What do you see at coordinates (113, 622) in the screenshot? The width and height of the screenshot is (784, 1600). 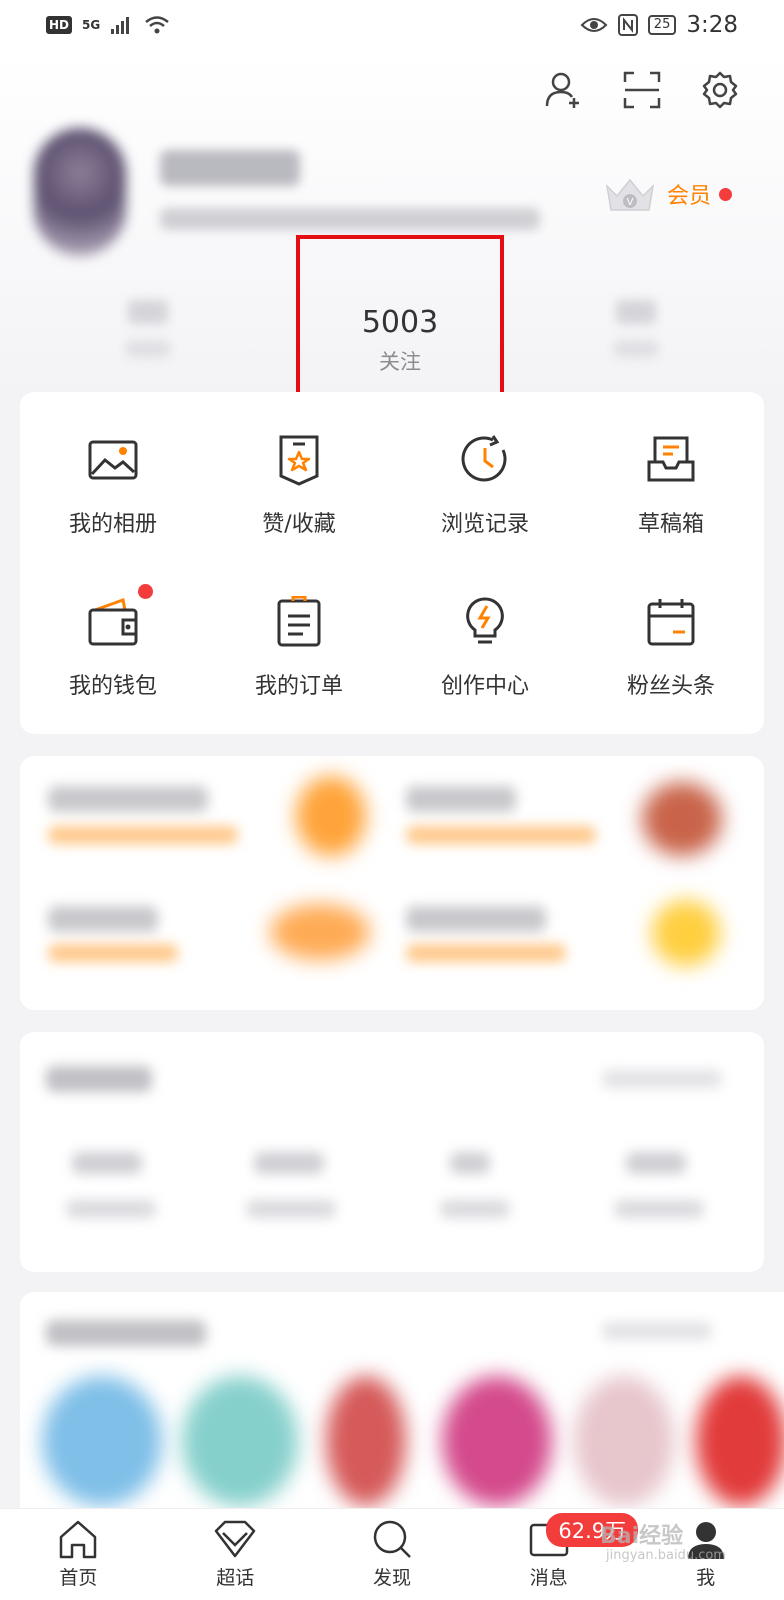 I see `wallet-icon` at bounding box center [113, 622].